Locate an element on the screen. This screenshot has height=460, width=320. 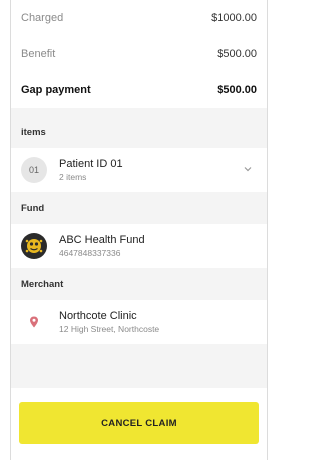
merchant-address: 12 High Street, Northcoste is located at coordinates (109, 329).